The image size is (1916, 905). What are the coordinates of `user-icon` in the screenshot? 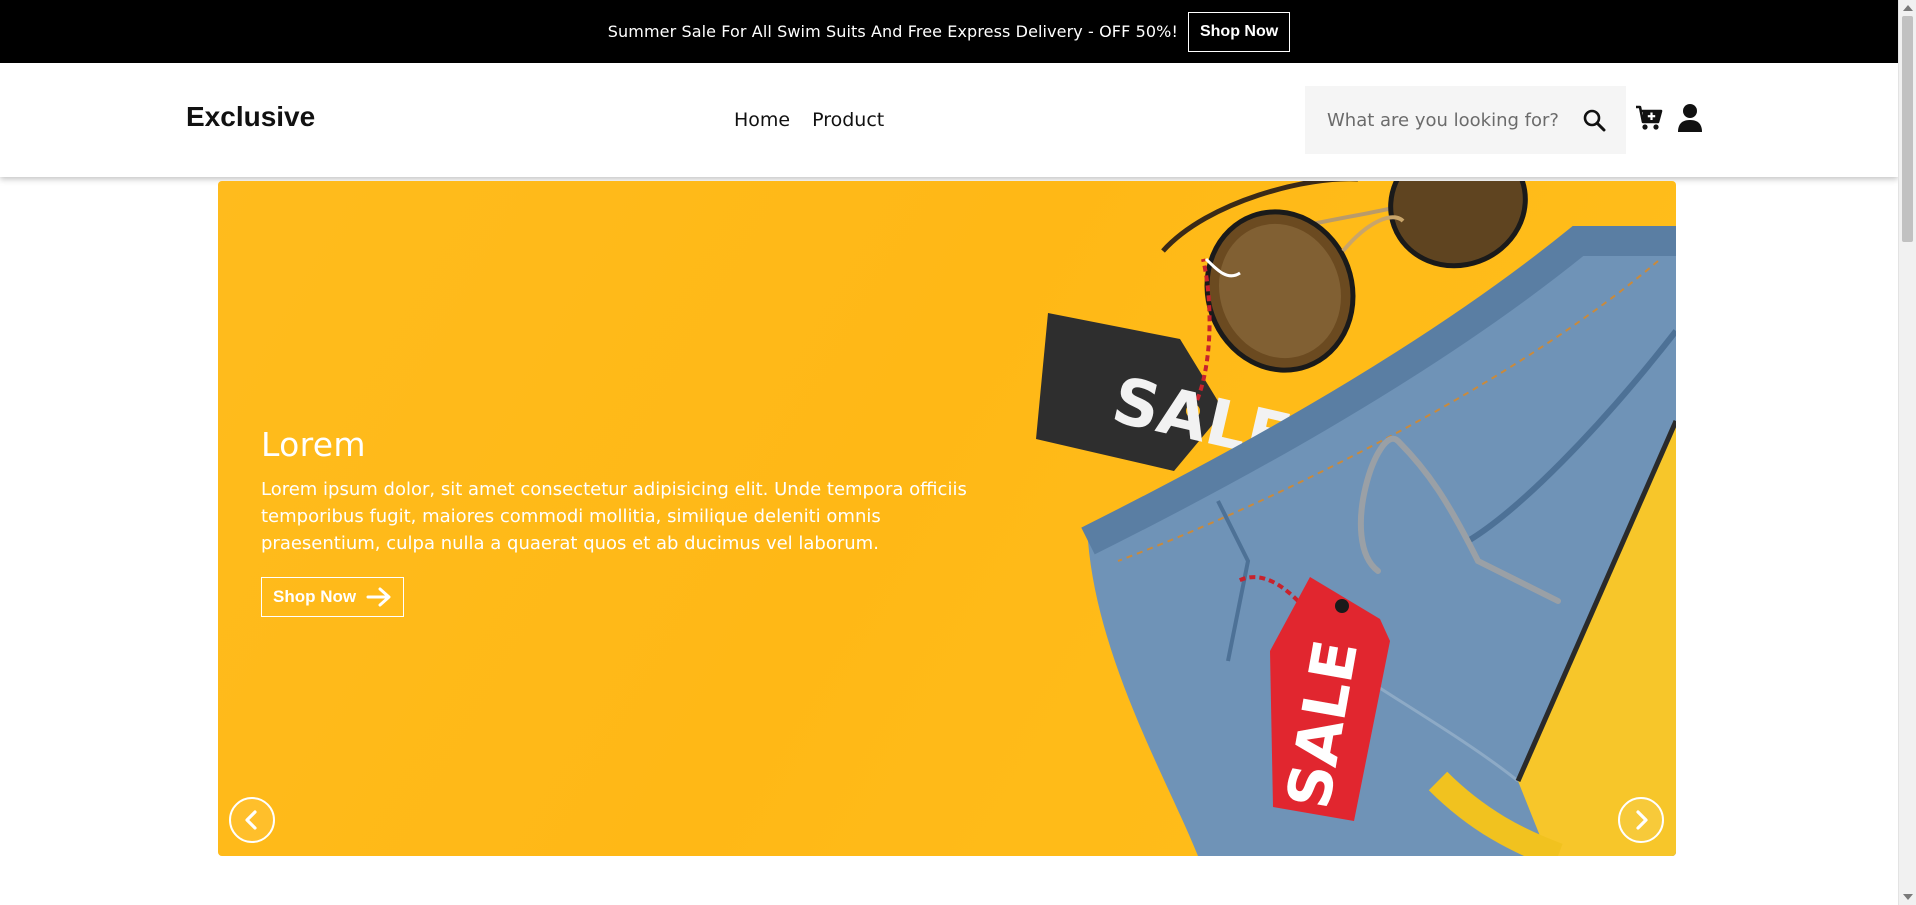 It's located at (1690, 118).